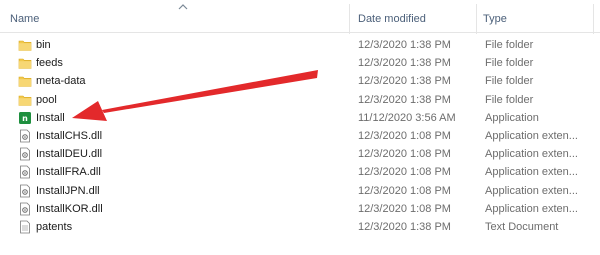 This screenshot has width=600, height=255. I want to click on file-row: pool 12/3/2020 1:38 PM File folder, so click(300, 100).